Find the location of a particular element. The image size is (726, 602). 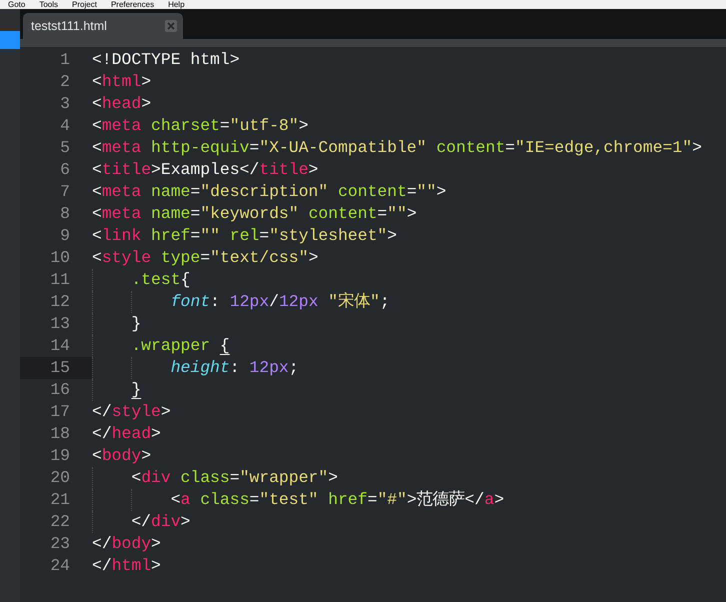

line-number: 17 is located at coordinates (59, 412).